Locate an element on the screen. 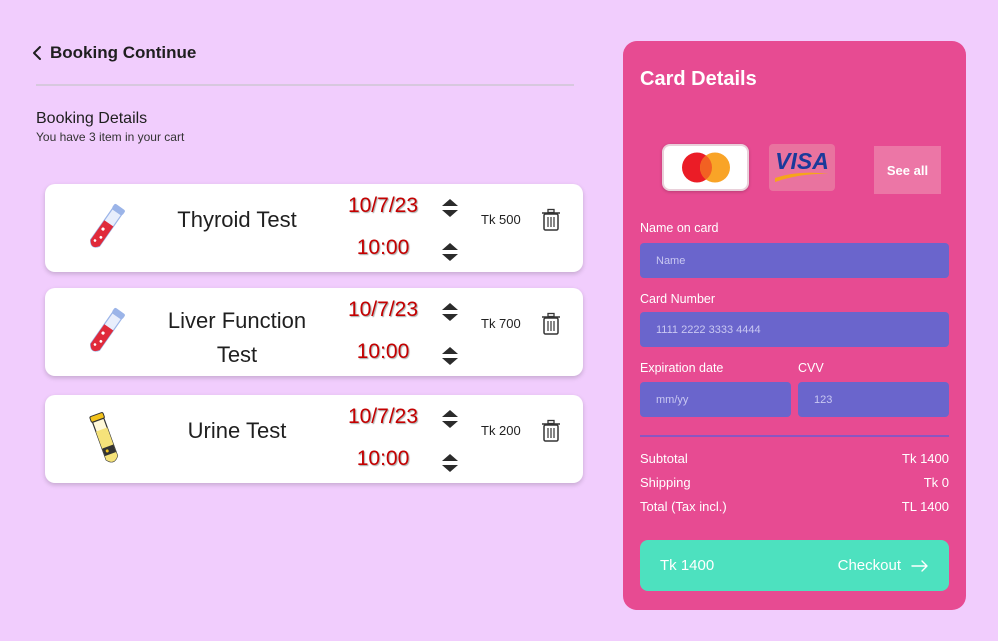  summary-row-total: Total (Tax incl.) TL 1400 is located at coordinates (794, 506).